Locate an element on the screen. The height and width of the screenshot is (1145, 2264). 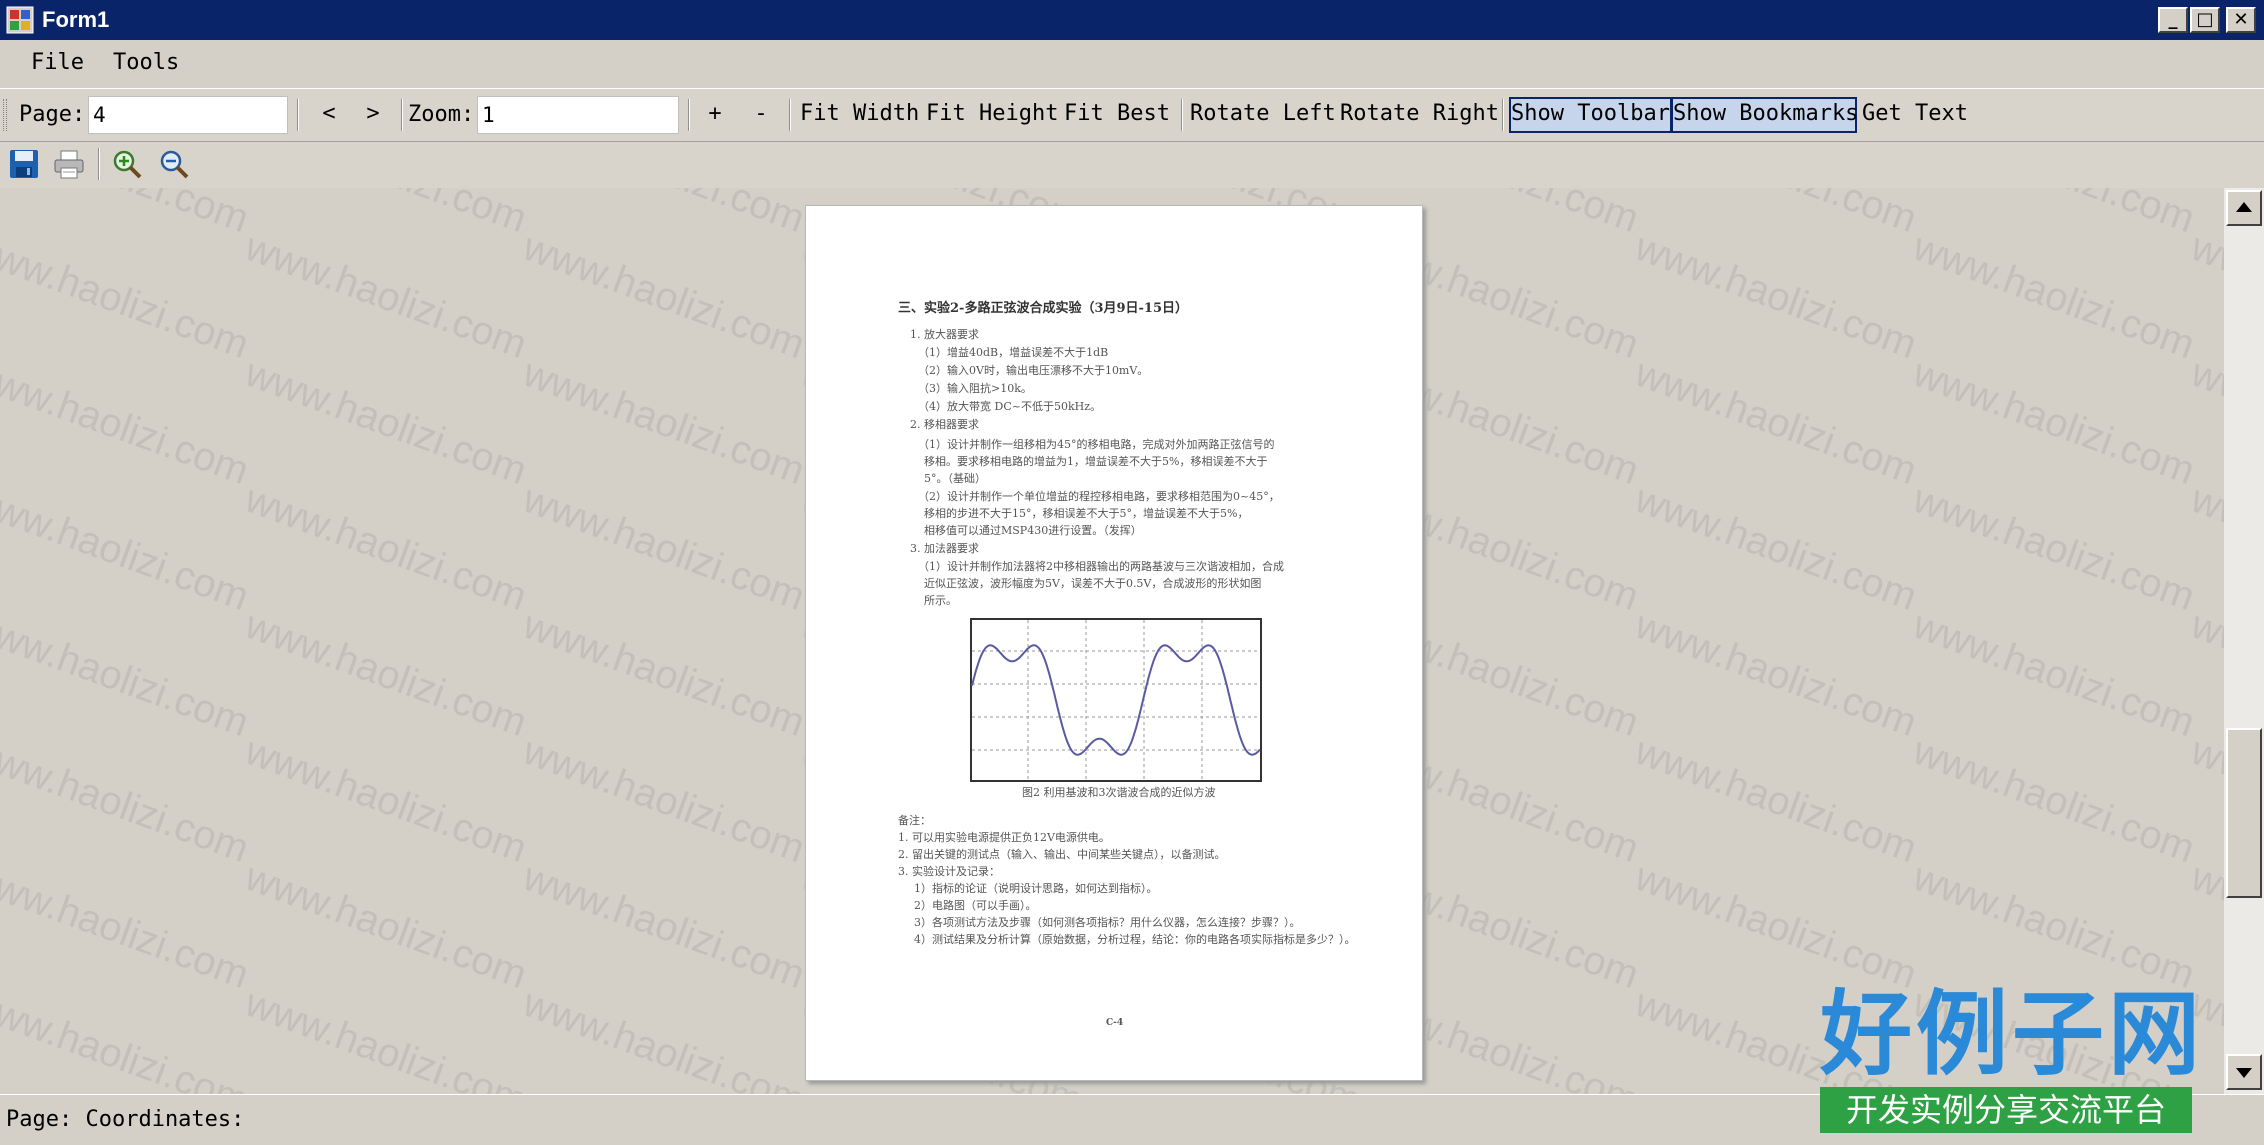
note-line: 2. 留出关键的测试点（输入、输出、中间某些关键点），以备测试。 is located at coordinates (1062, 854).